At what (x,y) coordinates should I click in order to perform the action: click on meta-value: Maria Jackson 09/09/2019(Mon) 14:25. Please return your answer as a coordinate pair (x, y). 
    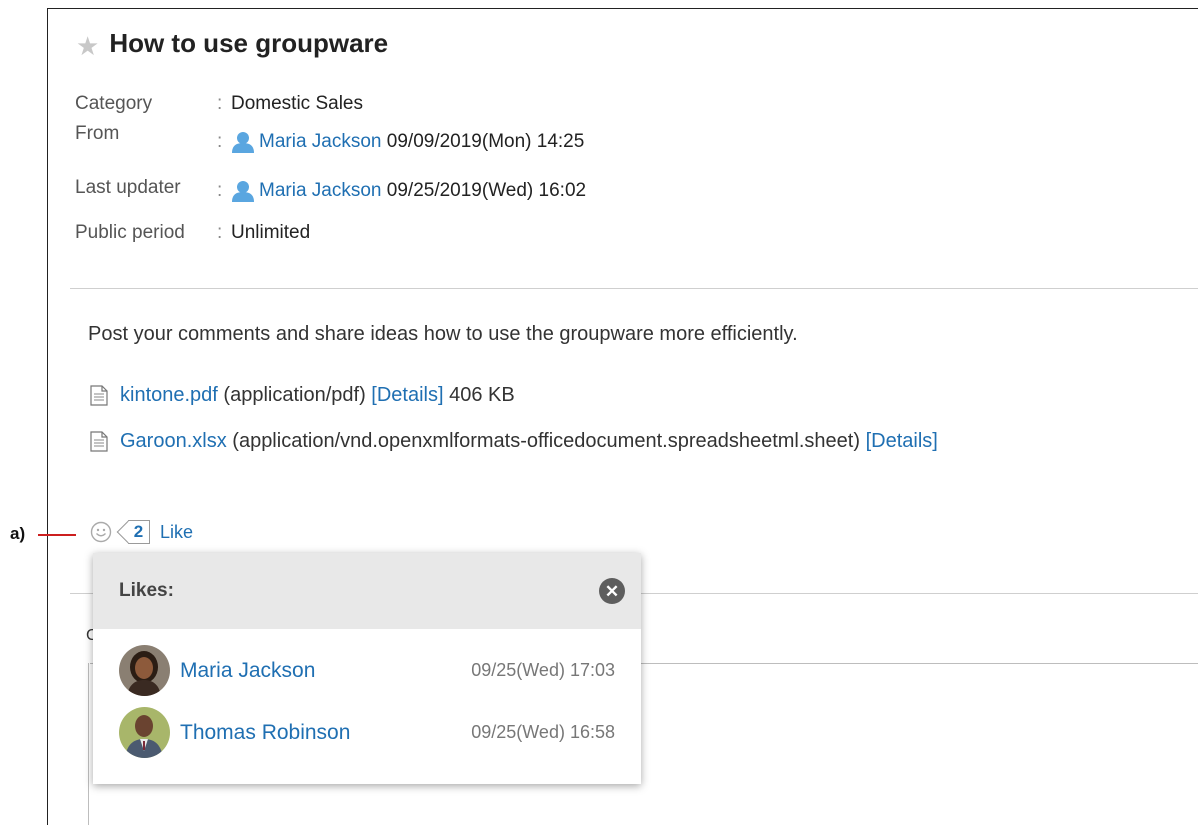
    Looking at the image, I should click on (407, 142).